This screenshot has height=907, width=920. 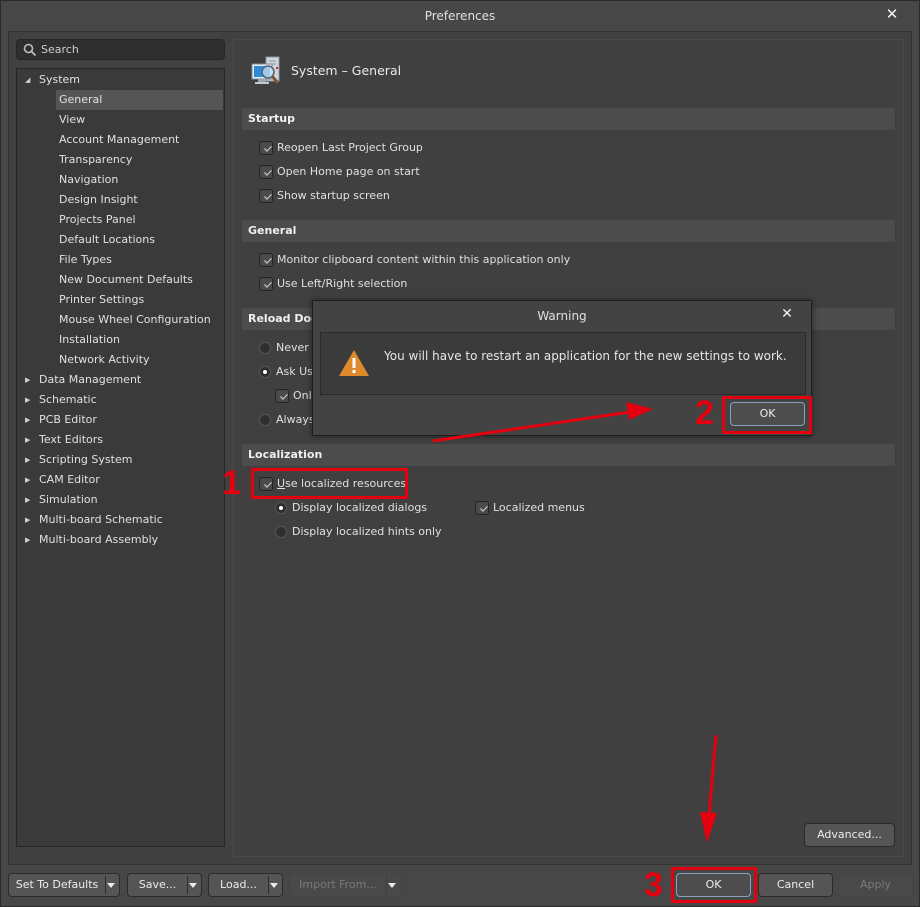 I want to click on warning-icon, so click(x=354, y=363).